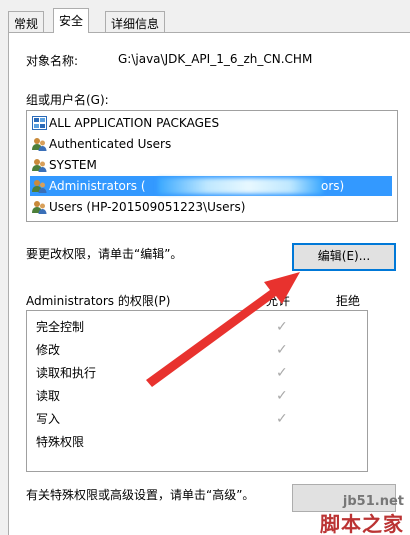  I want to click on permissions-header: Administrators 的权限(P), so click(98, 301).